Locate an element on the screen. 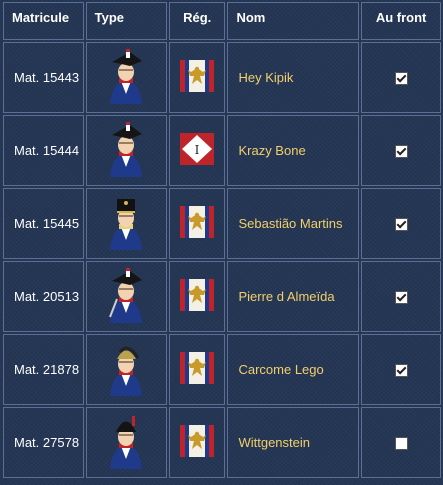 The height and width of the screenshot is (485, 443). header-nom: Nom is located at coordinates (293, 21).